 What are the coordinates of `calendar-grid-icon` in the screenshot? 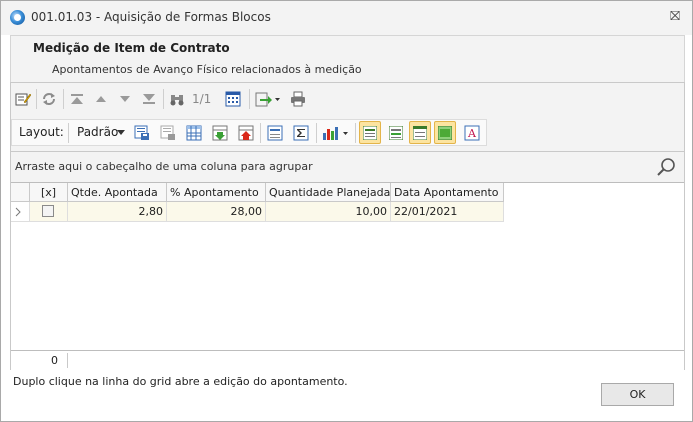 It's located at (233, 99).